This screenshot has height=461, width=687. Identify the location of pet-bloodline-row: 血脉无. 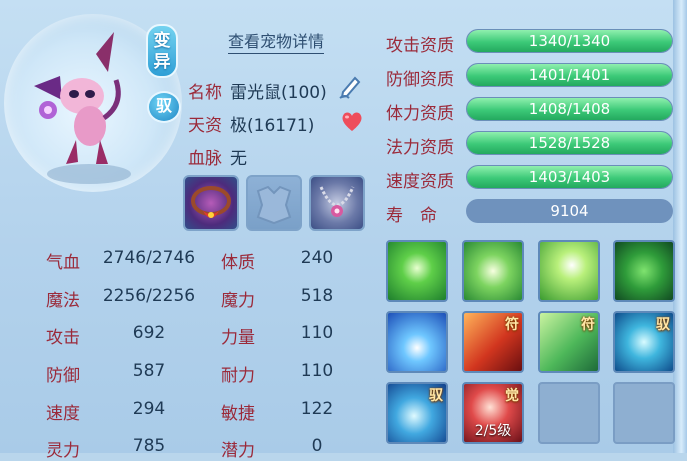
(217, 156).